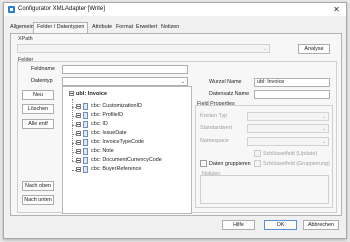  I want to click on tree-root-node: ubl: Invoice, so click(88, 95).